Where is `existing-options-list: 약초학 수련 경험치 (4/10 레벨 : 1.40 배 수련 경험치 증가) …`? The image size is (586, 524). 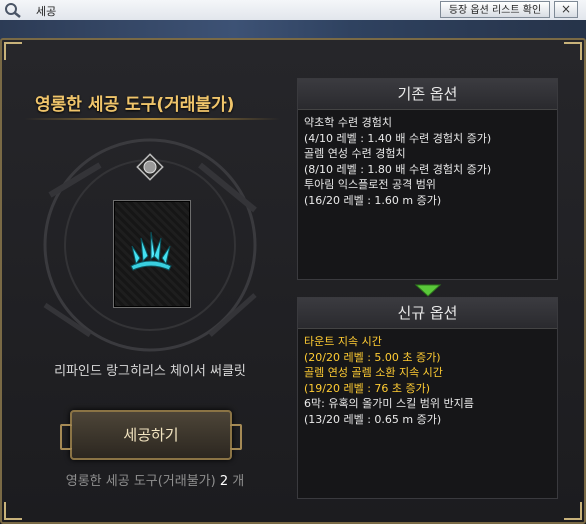 existing-options-list: 약초학 수련 경험치 (4/10 레벨 : 1.40 배 수련 경험치 증가) … is located at coordinates (427, 161).